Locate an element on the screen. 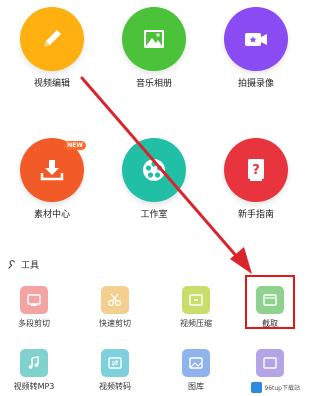 This screenshot has height=396, width=320. guide-button: ? is located at coordinates (256, 170).